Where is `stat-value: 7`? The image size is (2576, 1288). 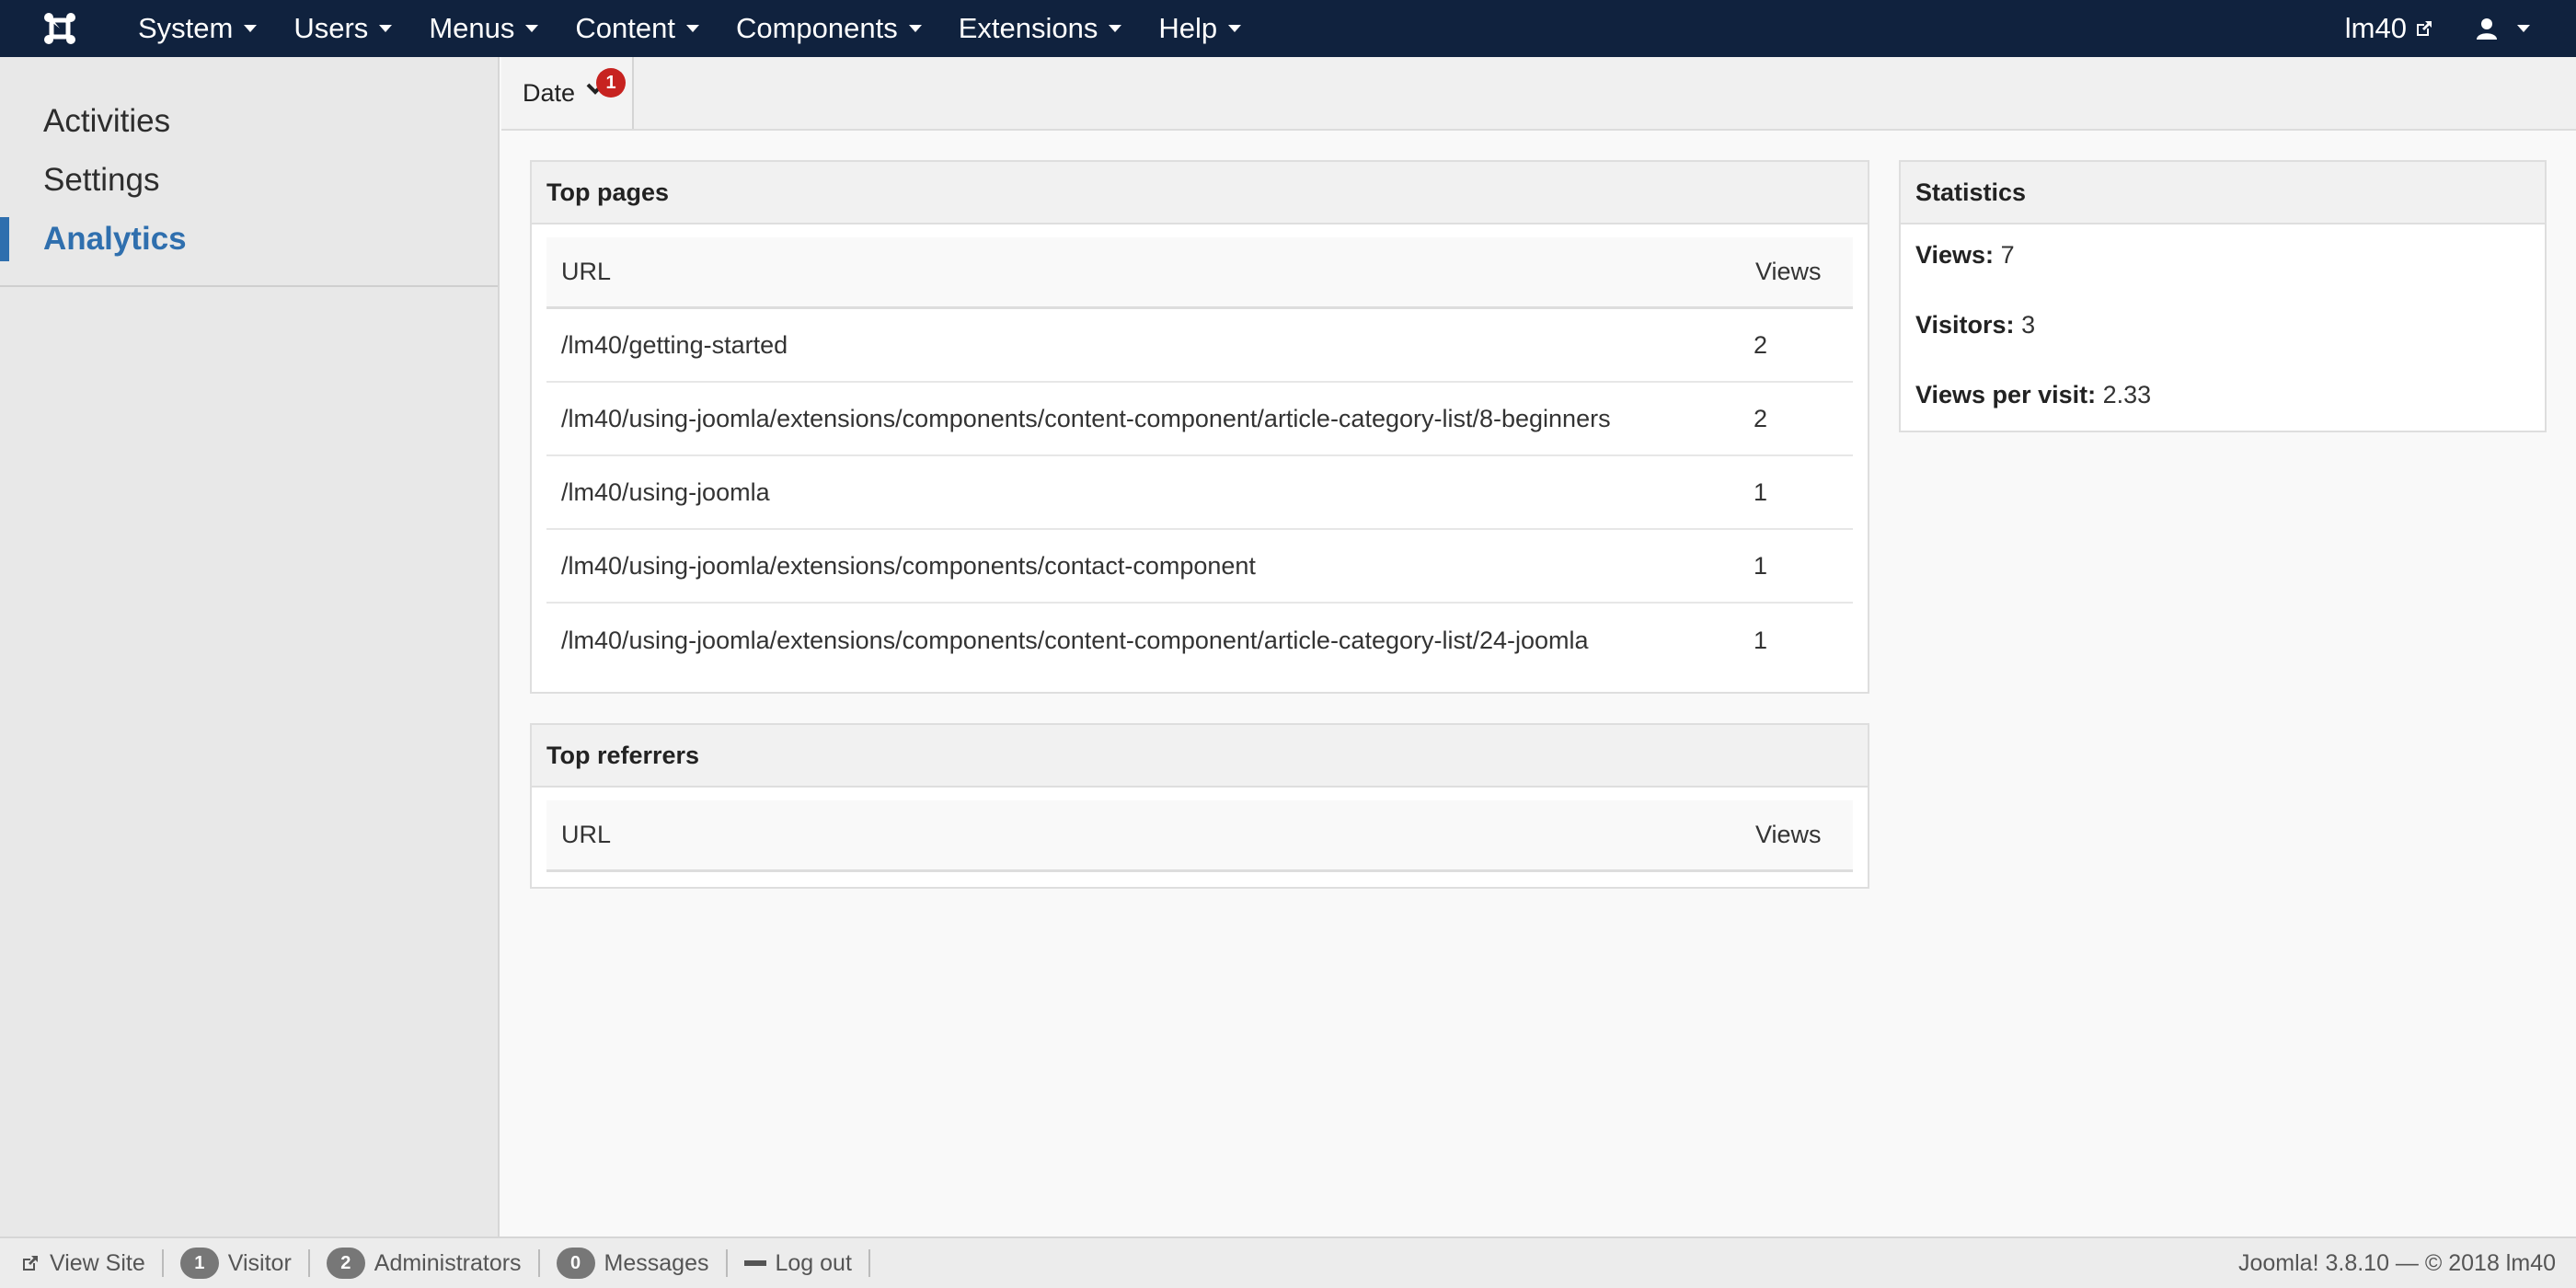
stat-value: 7 is located at coordinates (2007, 255).